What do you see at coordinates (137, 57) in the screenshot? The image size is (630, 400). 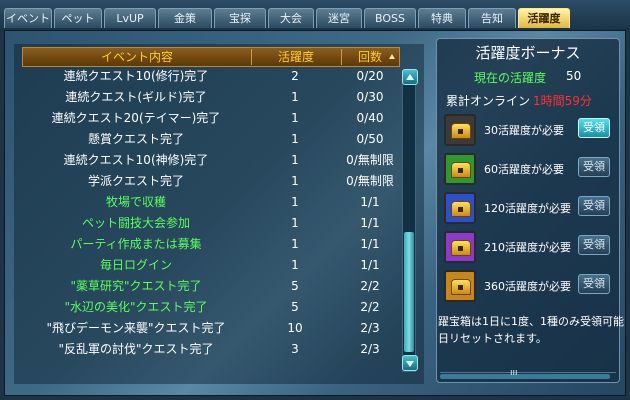 I see `column-header-event: イベント内容` at bounding box center [137, 57].